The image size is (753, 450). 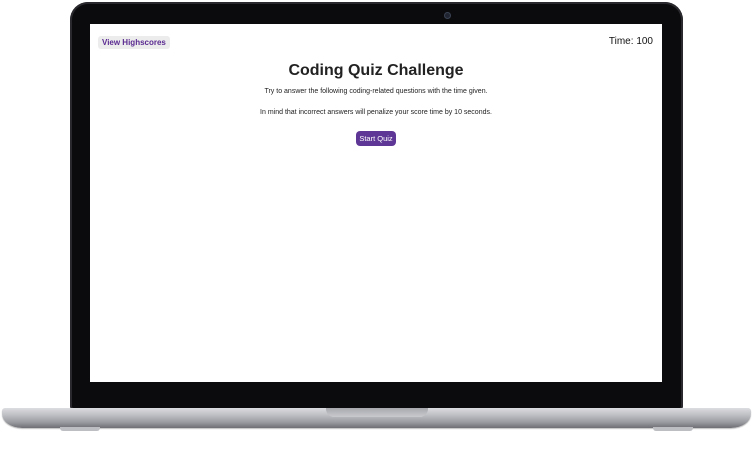 I want to click on timer: Time: 100, so click(x=631, y=41).